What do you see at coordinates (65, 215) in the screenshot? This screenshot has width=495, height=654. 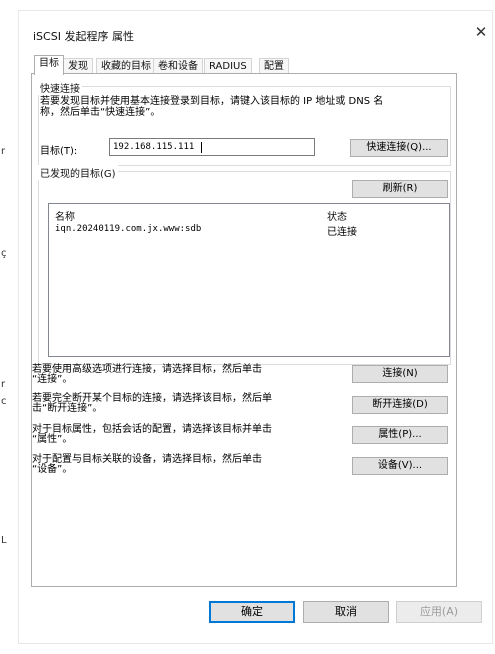 I see `column-header-name: 名称` at bounding box center [65, 215].